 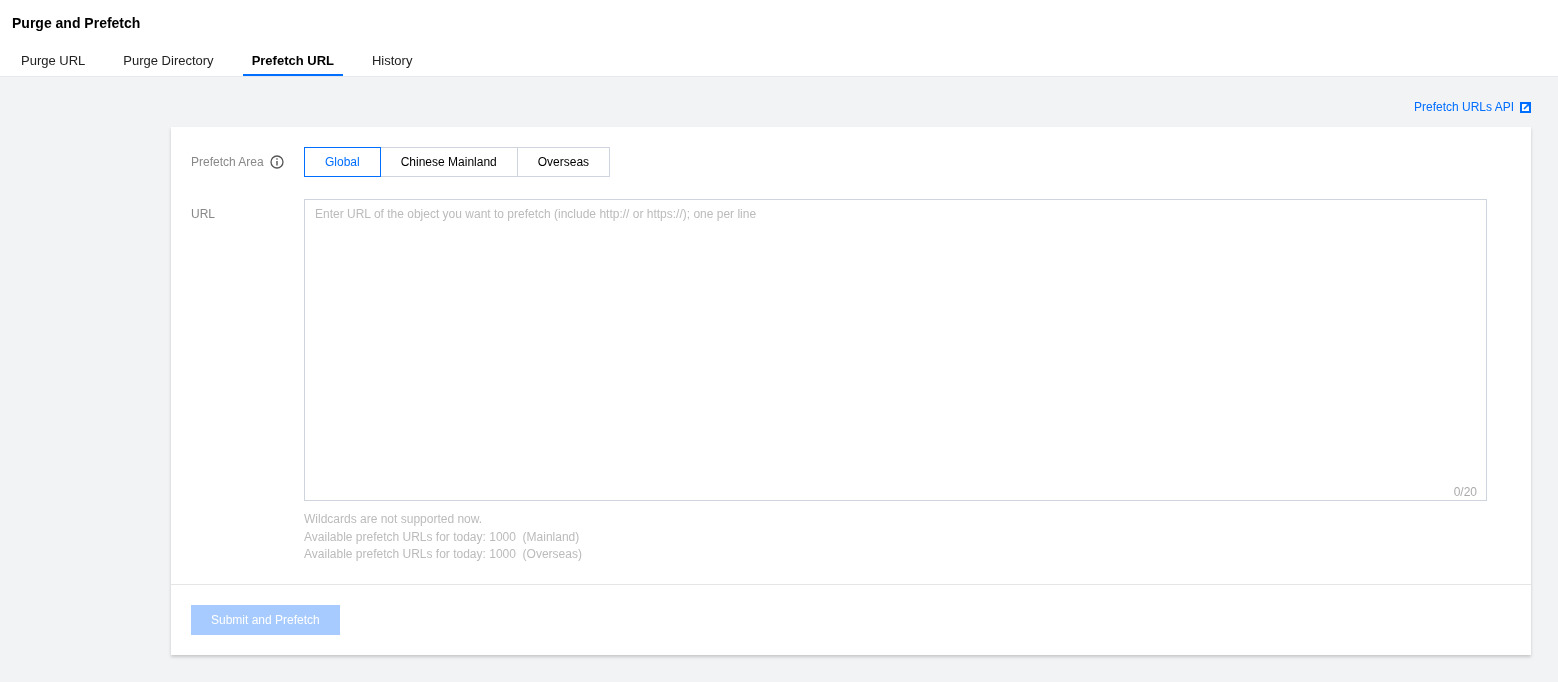 I want to click on area-option: Chinese Mainland, so click(x=448, y=162).